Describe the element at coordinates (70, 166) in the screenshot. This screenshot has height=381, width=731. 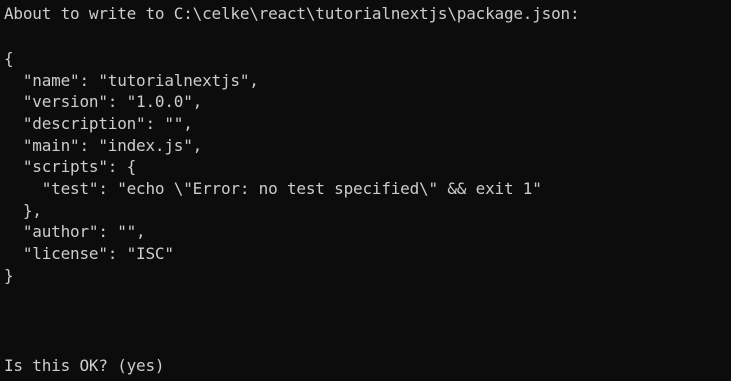
I see `json-line: "scripts": {` at that location.